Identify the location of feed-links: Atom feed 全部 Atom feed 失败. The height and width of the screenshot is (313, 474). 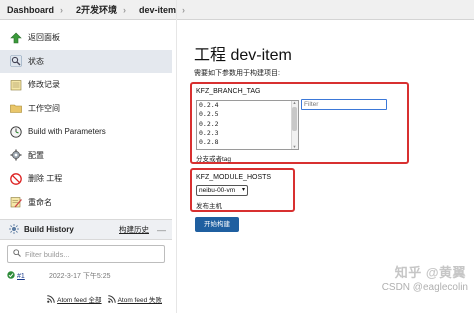
(86, 299).